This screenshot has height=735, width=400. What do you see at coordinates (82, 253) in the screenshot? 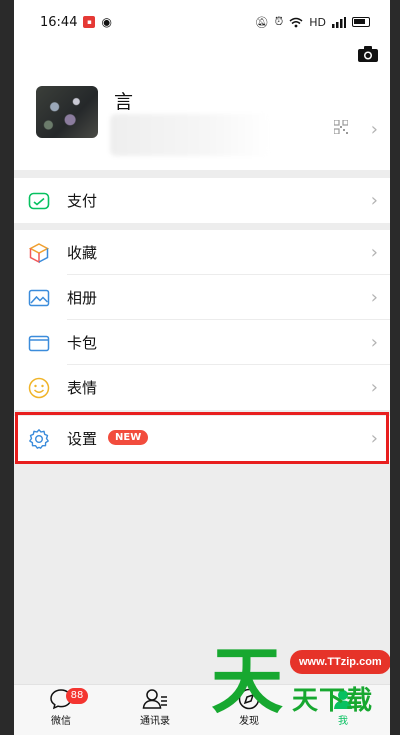
I see `menu-label-favorites: 收藏` at bounding box center [82, 253].